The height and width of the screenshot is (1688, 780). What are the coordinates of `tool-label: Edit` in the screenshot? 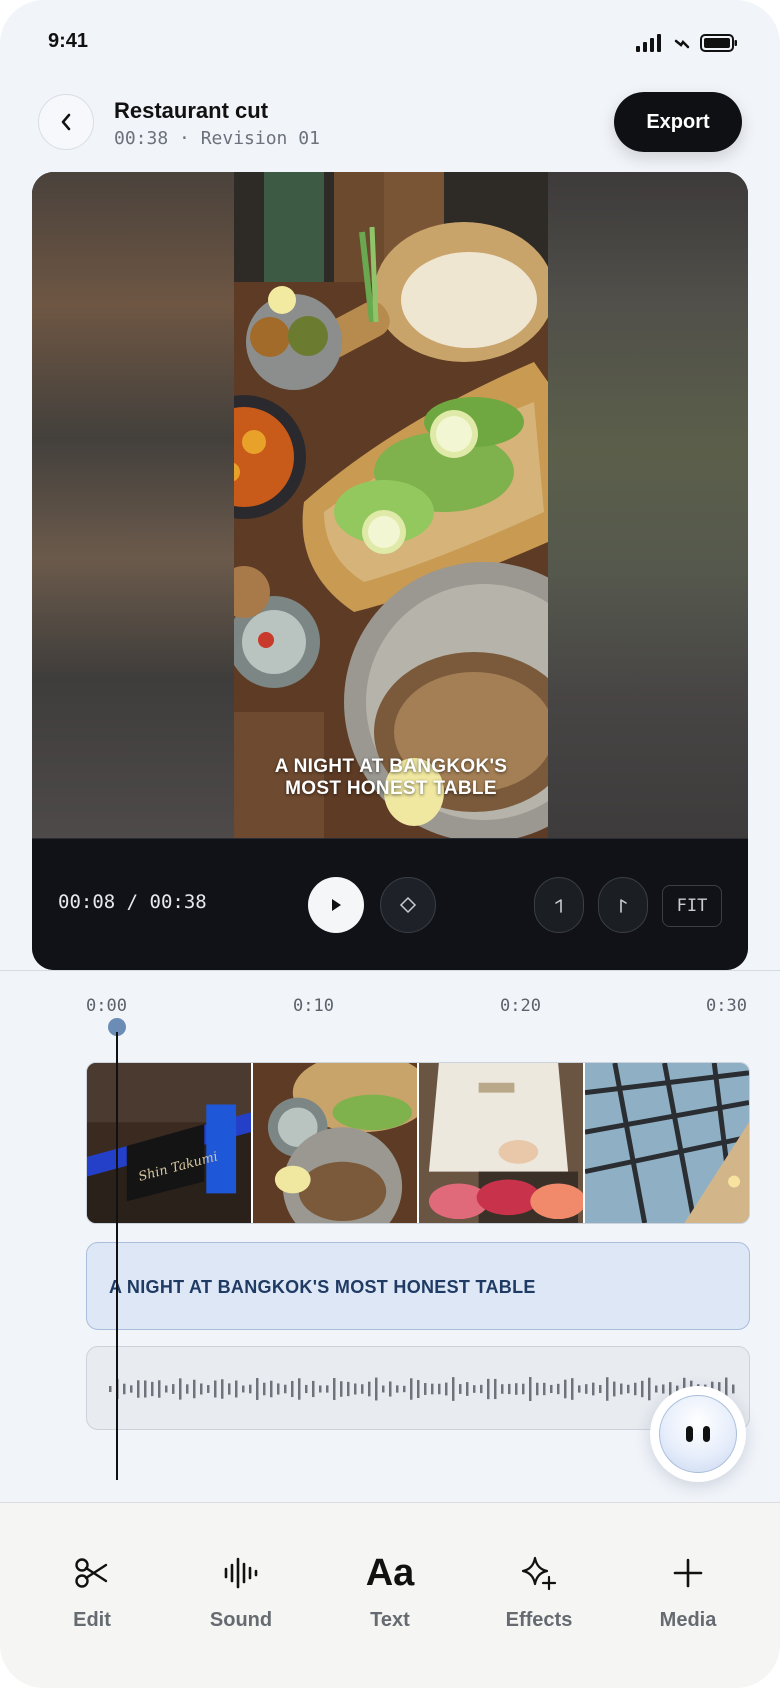 It's located at (92, 1620).